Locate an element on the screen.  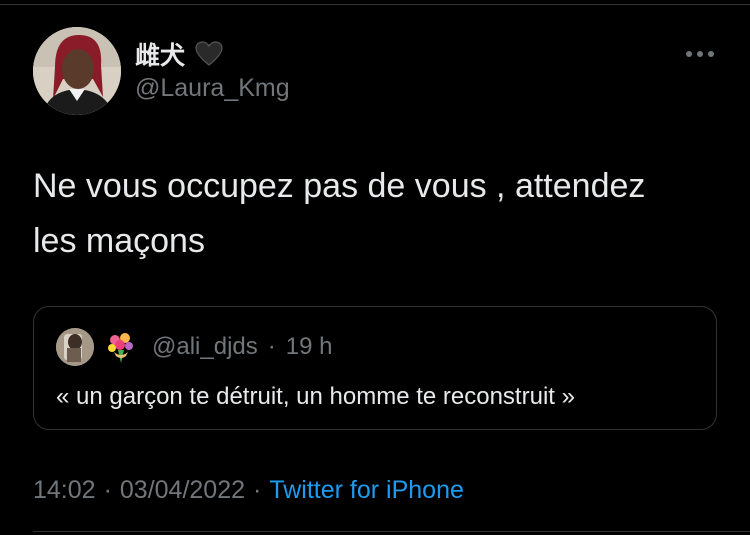
tweet-metadata: 14:02 · 03/04/2022 · Twitter for iPhone is located at coordinates (248, 490).